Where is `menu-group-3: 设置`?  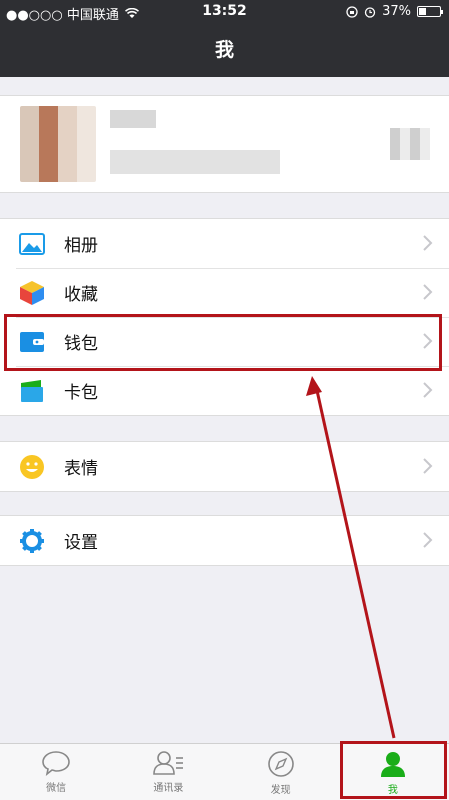 menu-group-3: 设置 is located at coordinates (224, 540).